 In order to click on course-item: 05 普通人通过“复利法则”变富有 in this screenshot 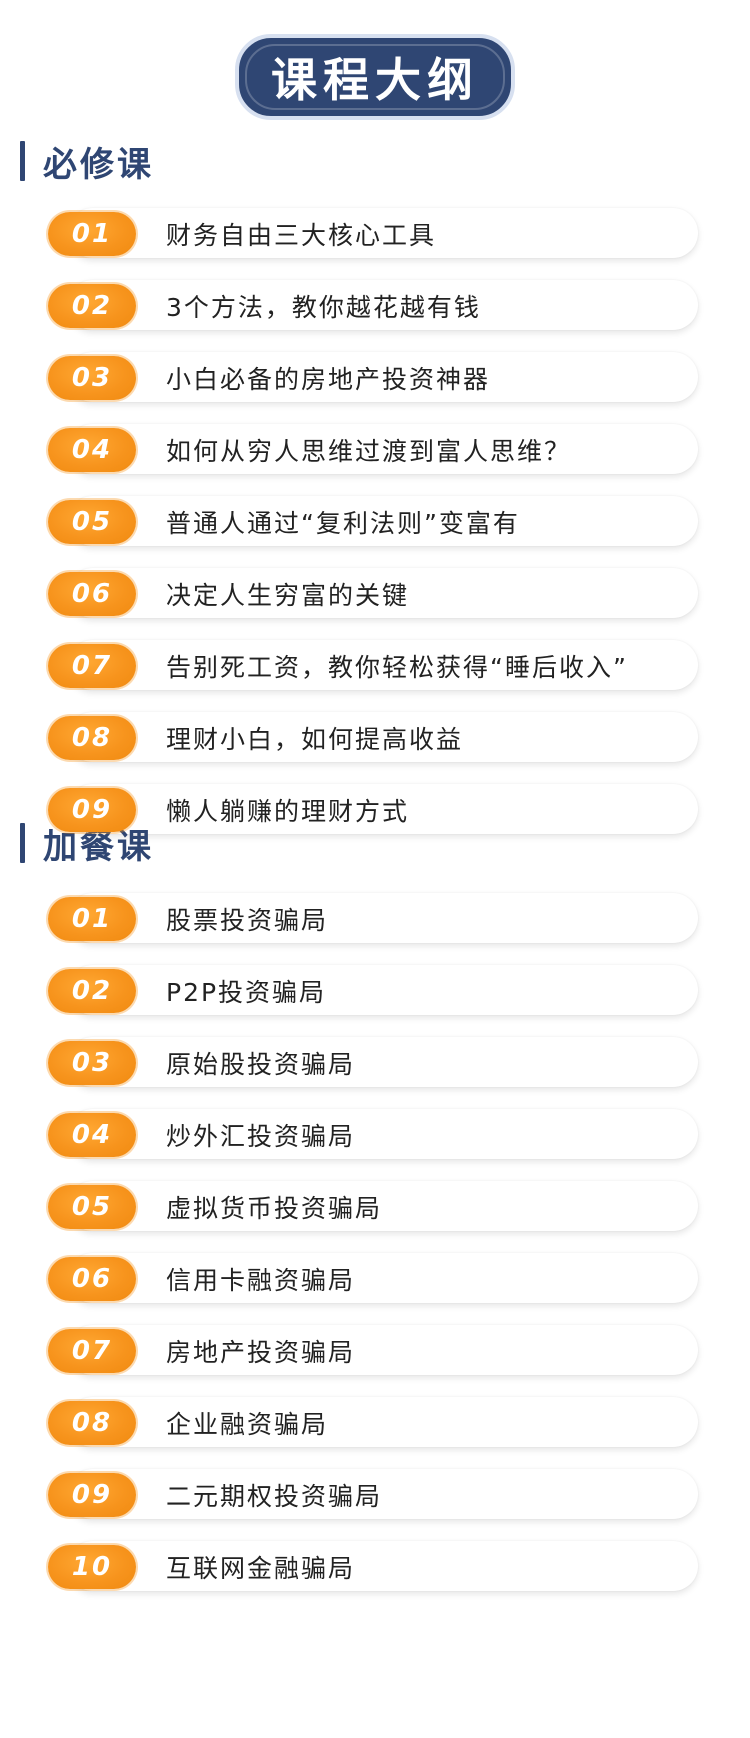, I will do `click(384, 521)`.